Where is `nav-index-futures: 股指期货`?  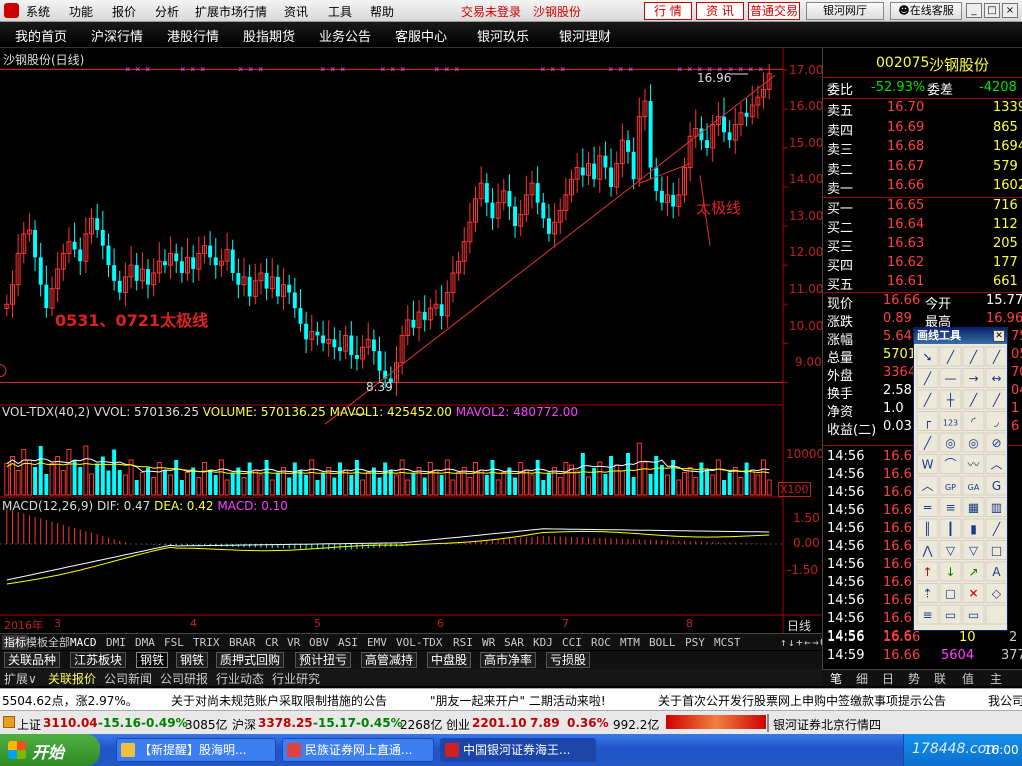 nav-index-futures: 股指期货 is located at coordinates (269, 35).